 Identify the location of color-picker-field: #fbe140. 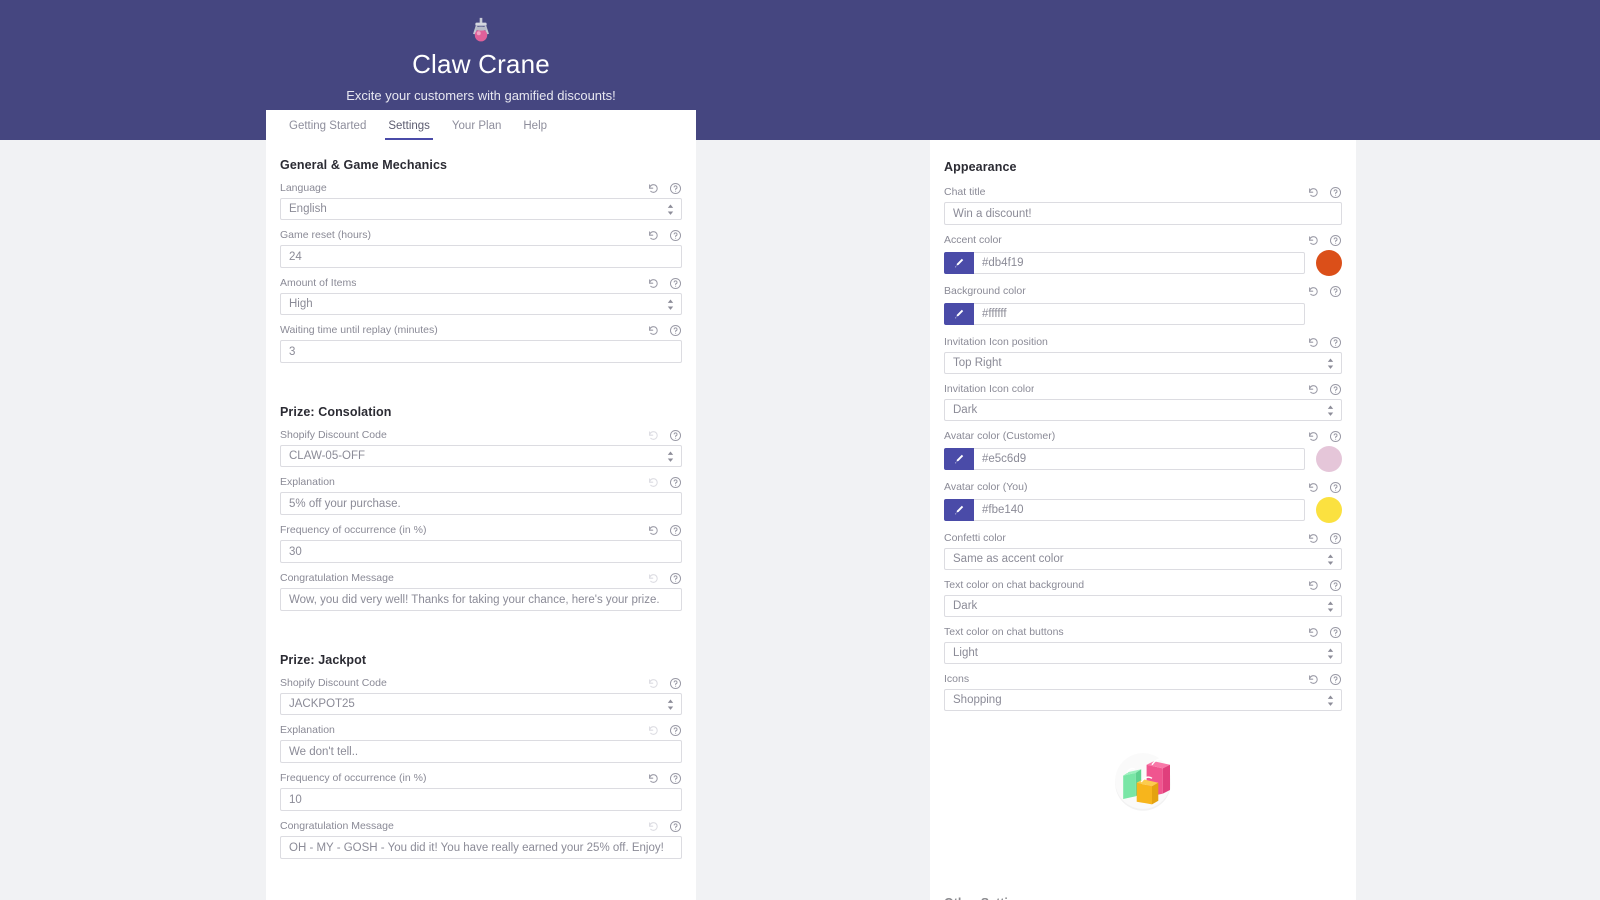
(1143, 510).